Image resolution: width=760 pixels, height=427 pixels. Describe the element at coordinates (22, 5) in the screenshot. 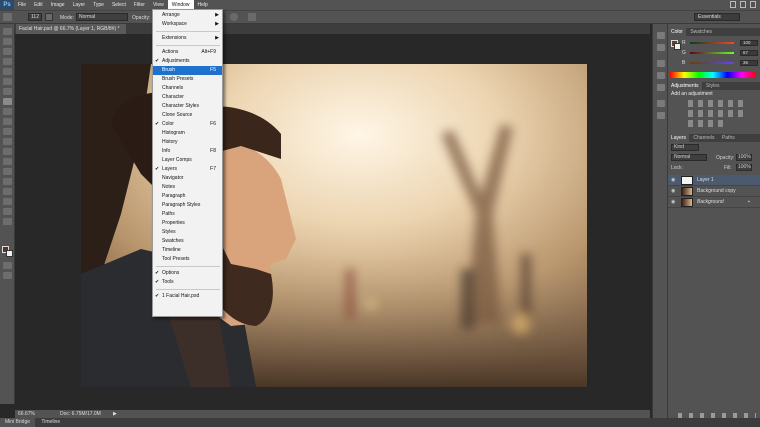

I see `menu-file: File` at that location.